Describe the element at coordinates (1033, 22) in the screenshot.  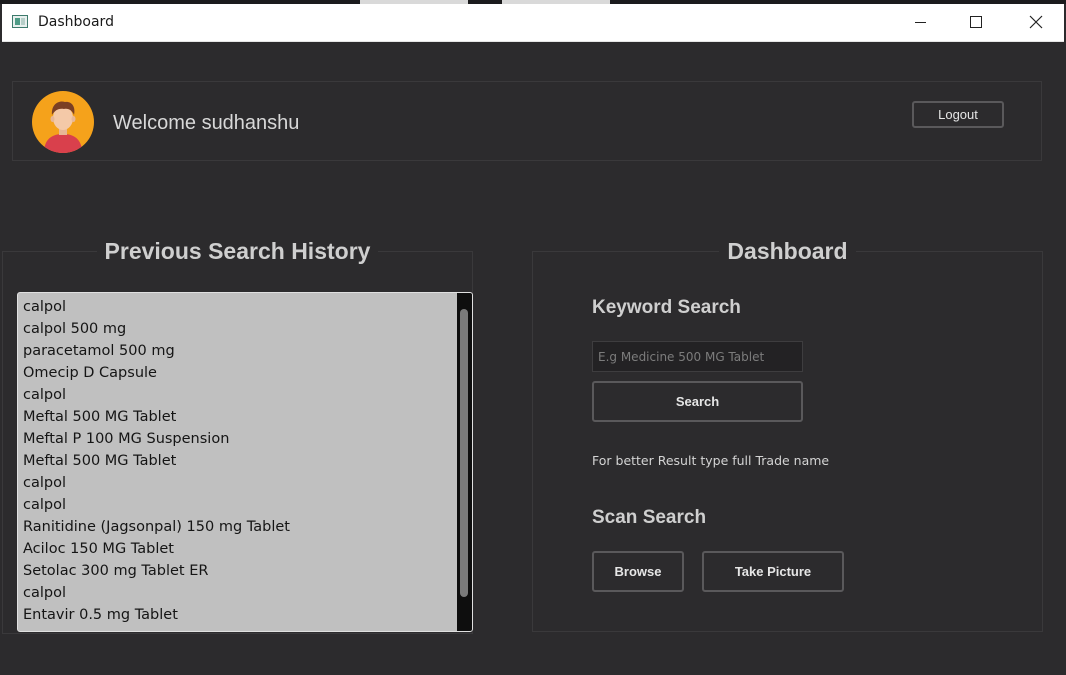
I see `close-icon` at that location.